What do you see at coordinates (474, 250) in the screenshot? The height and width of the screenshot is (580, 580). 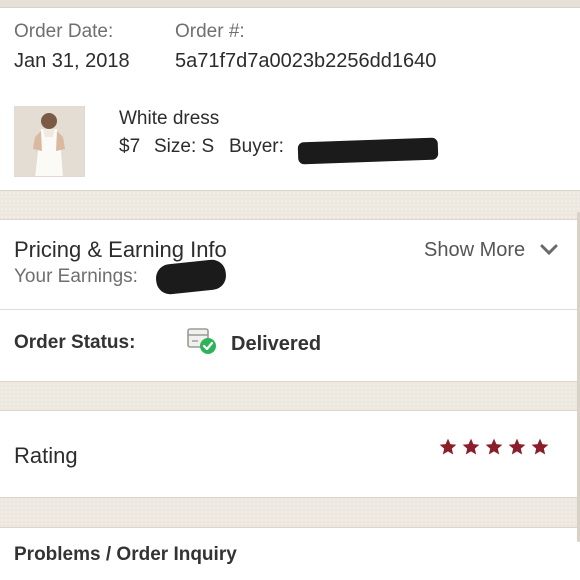 I see `show-more-button: Show More` at bounding box center [474, 250].